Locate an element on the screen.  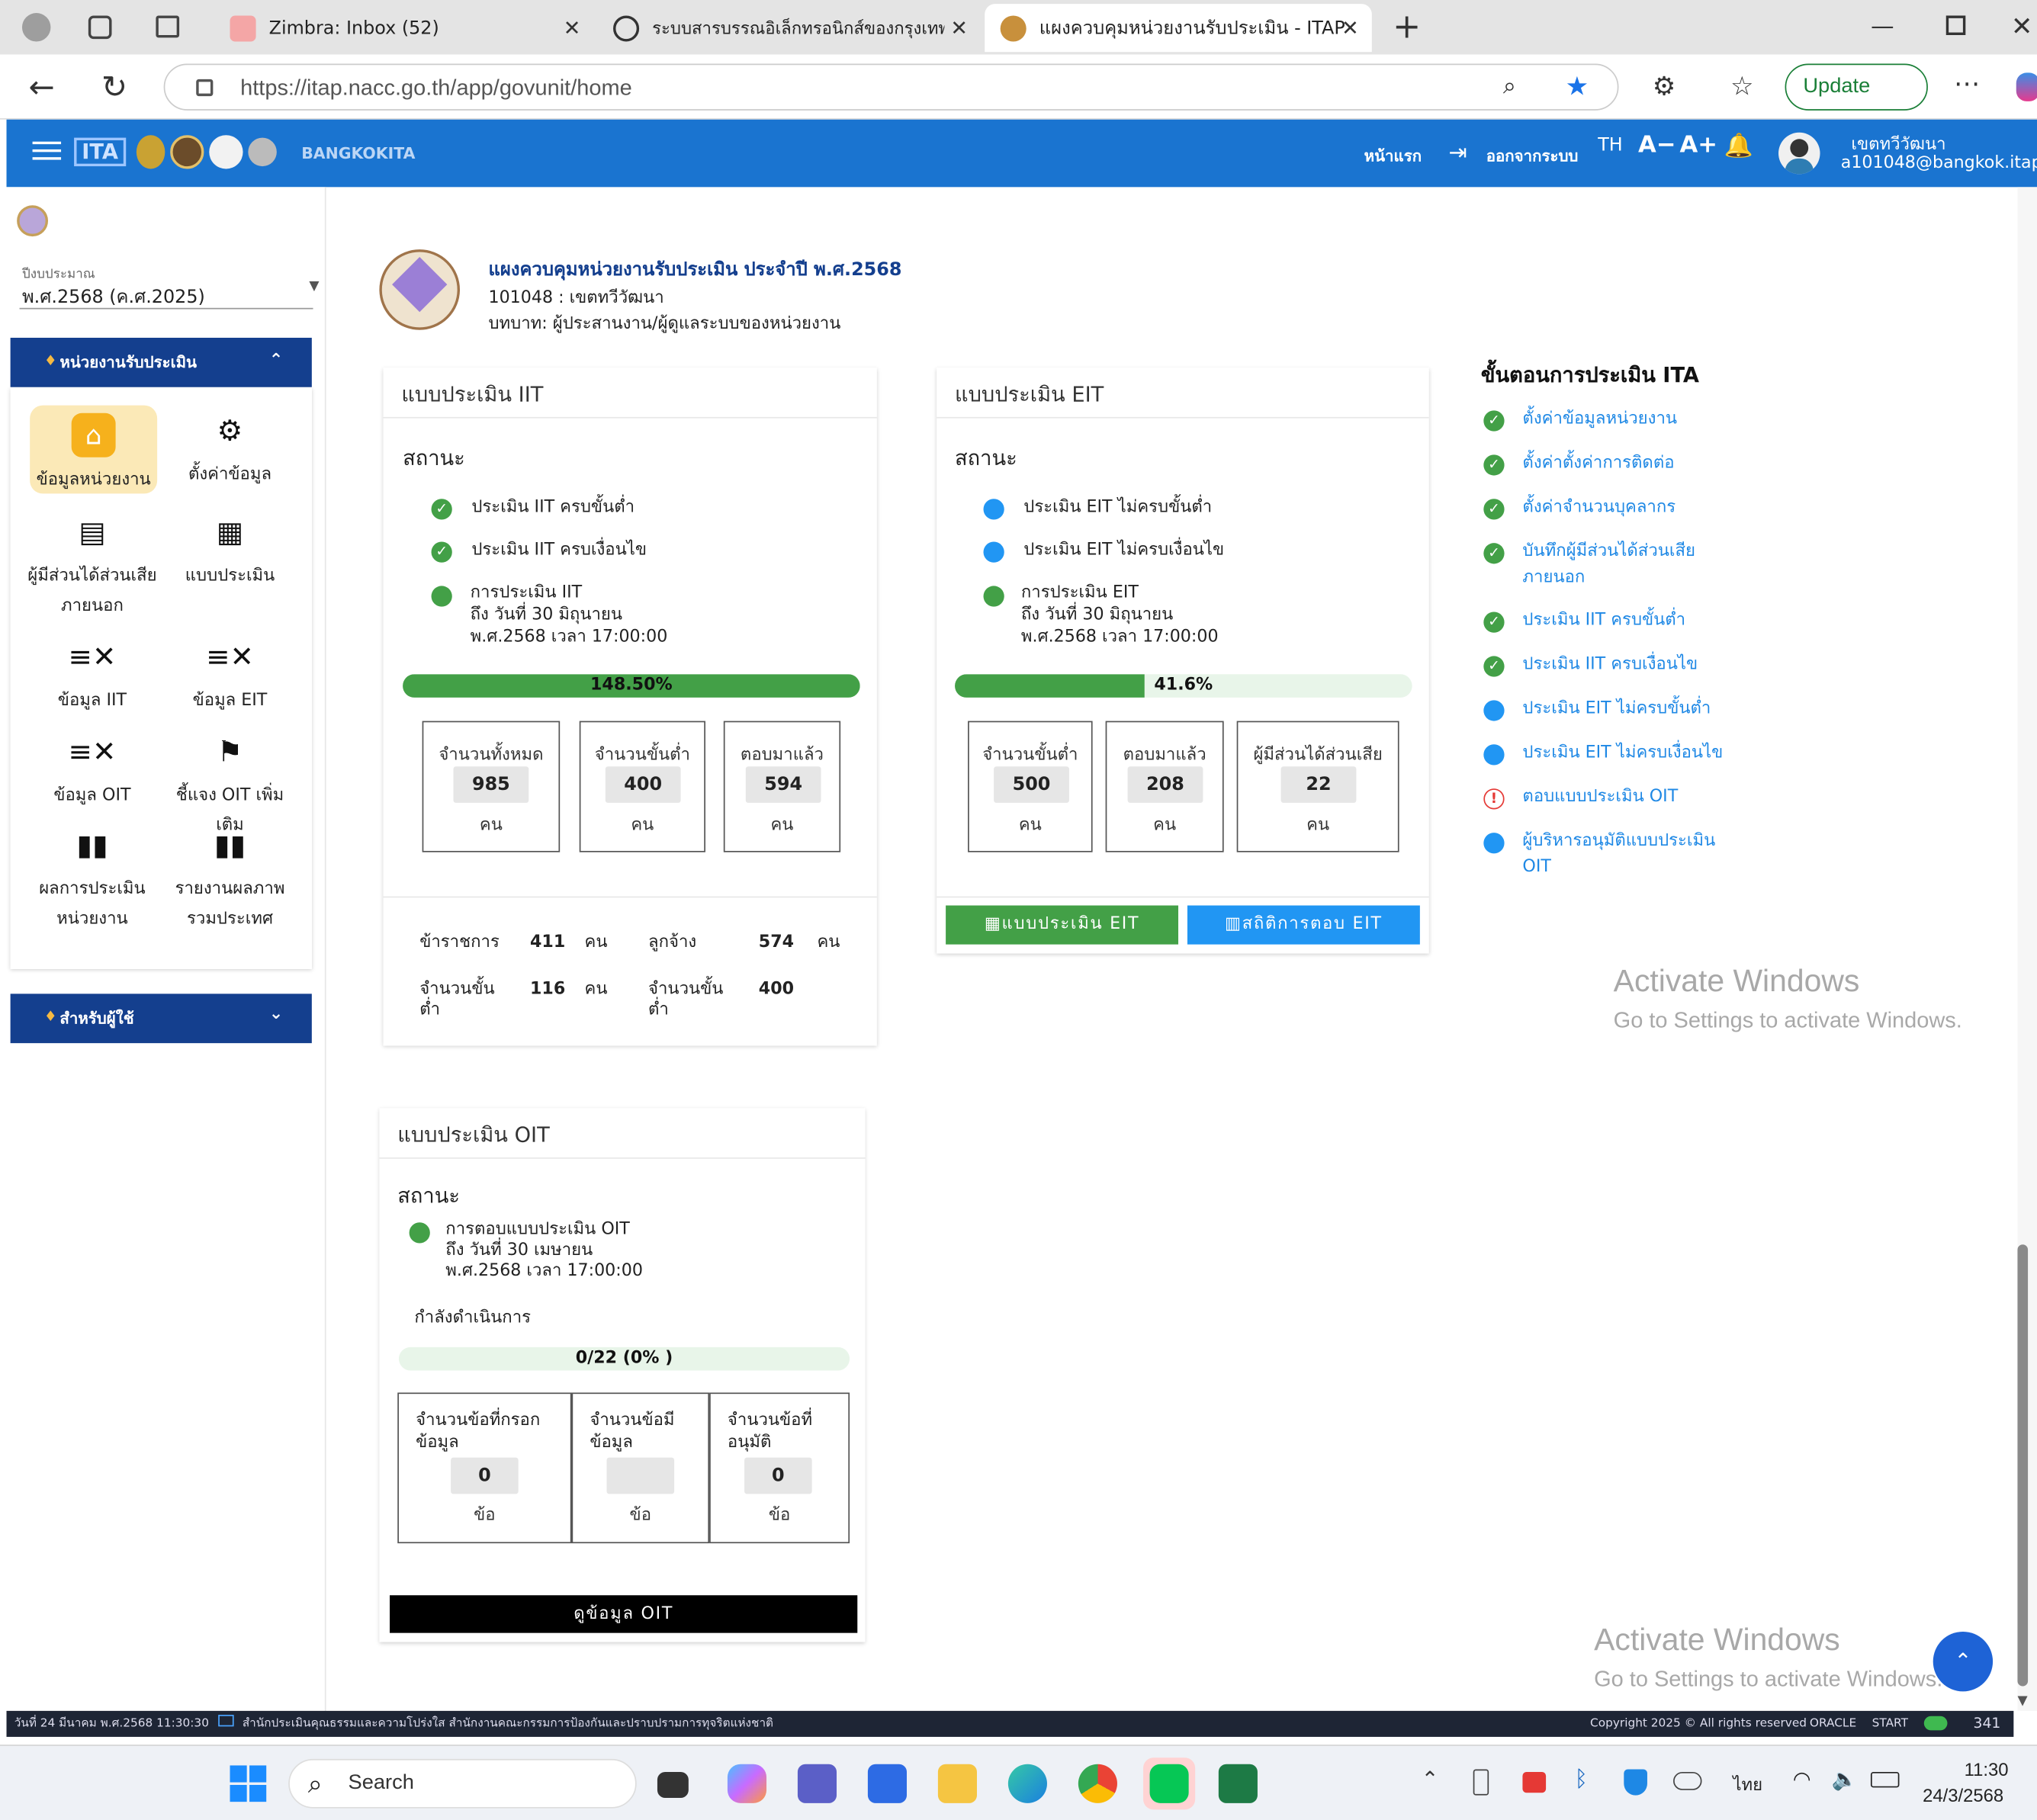
logout-link: ออกจากระบบ is located at coordinates (1532, 156).